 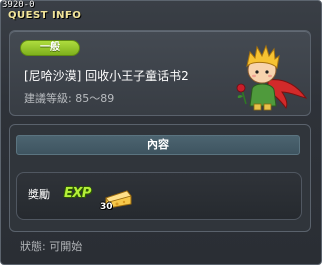 What do you see at coordinates (272, 77) in the screenshot?
I see `little-prince-npc-icon` at bounding box center [272, 77].